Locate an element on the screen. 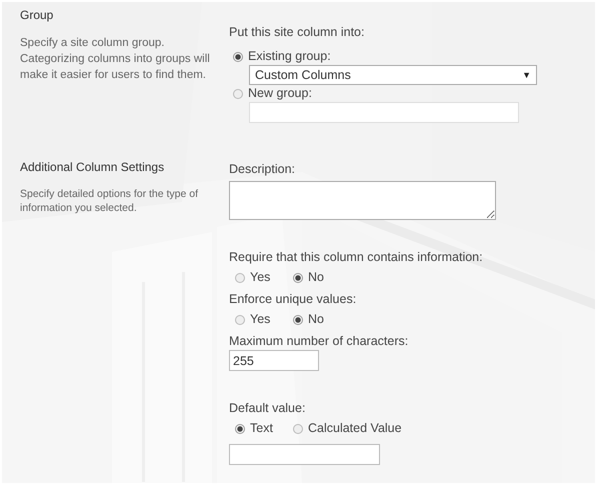 This screenshot has height=486, width=598. field-label: Description: is located at coordinates (262, 169).